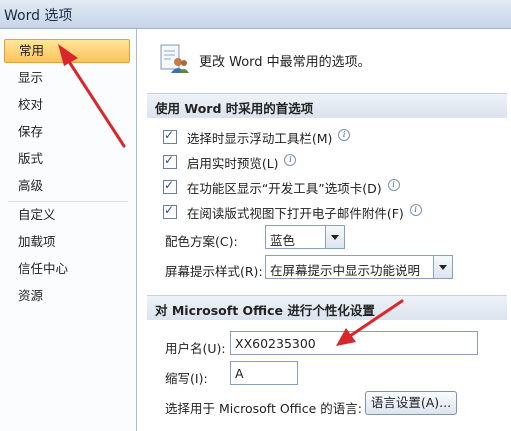 This screenshot has height=431, width=511. I want to click on sidebar-item-general: 常用, so click(67, 51).